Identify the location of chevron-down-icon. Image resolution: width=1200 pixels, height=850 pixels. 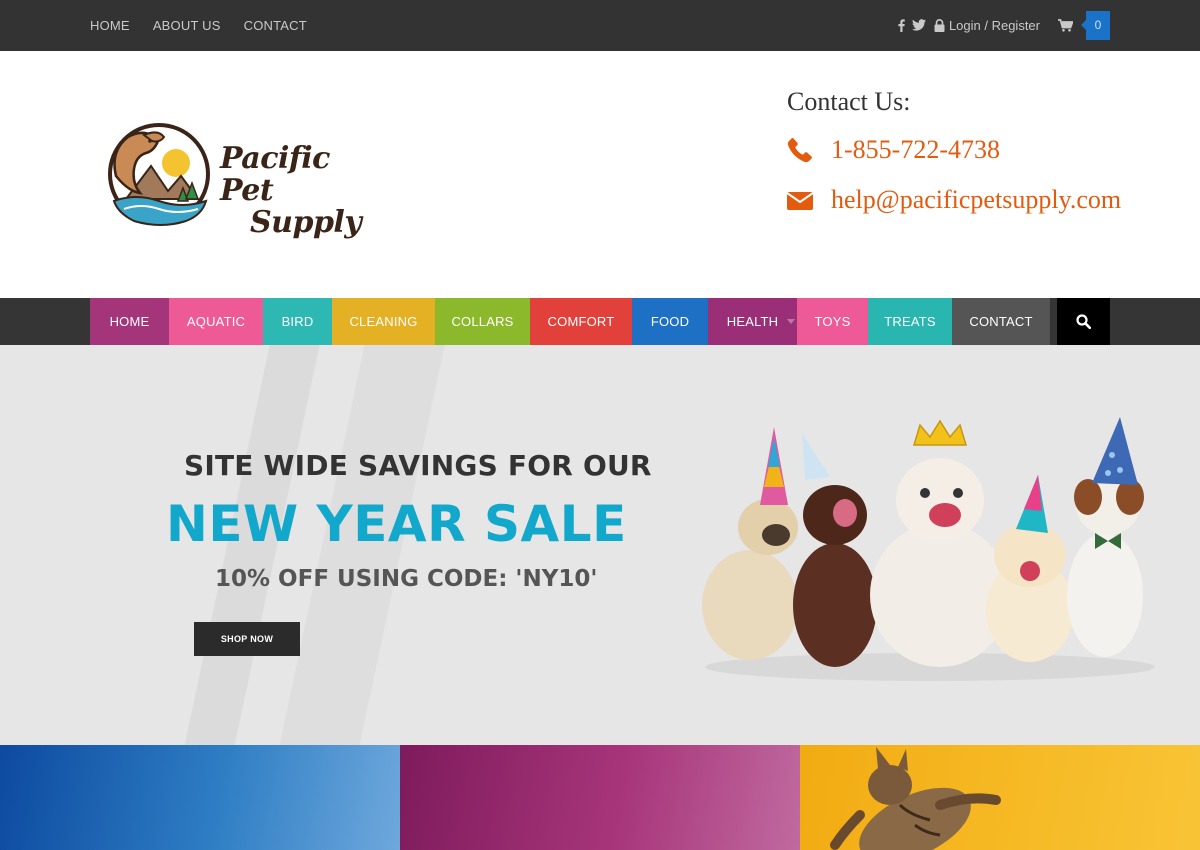
(791, 321).